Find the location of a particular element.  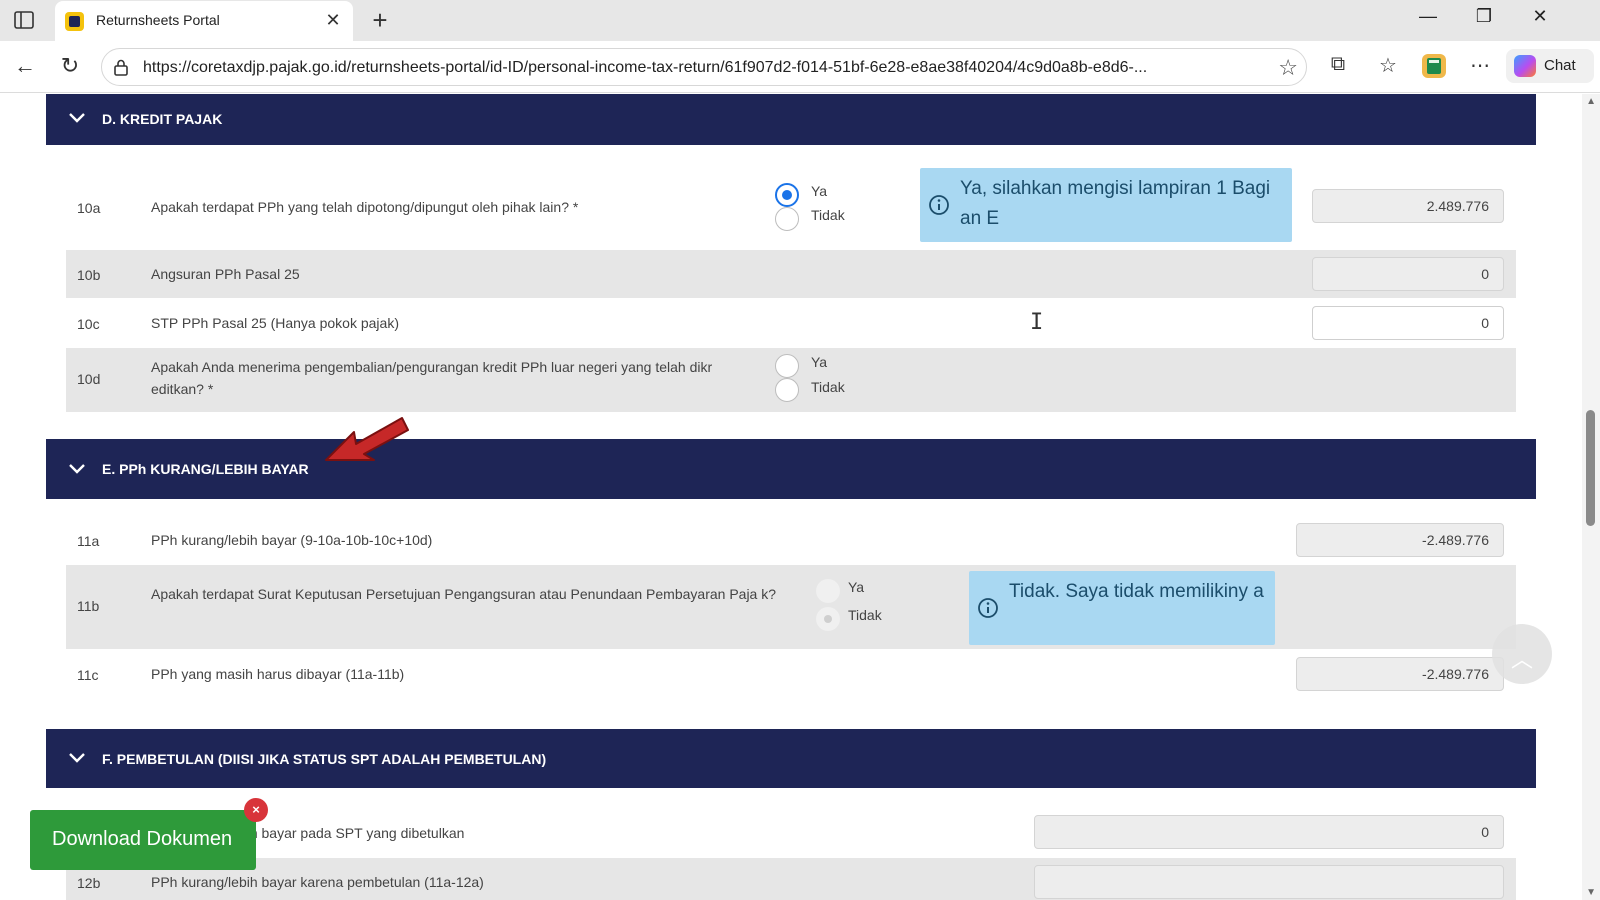

lock-icon is located at coordinates (121, 67).